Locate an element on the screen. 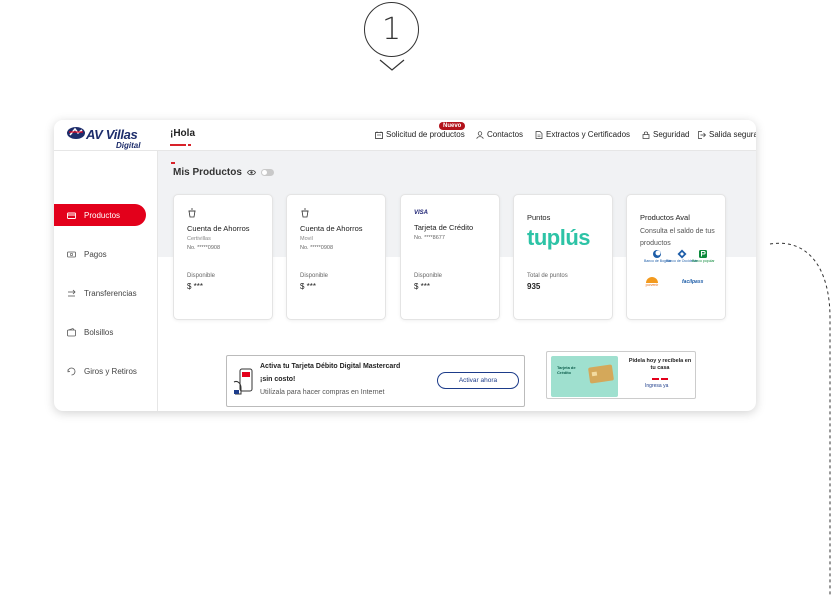 This screenshot has width=837, height=595. card-title: Tarjeta de Crédito is located at coordinates (444, 227).